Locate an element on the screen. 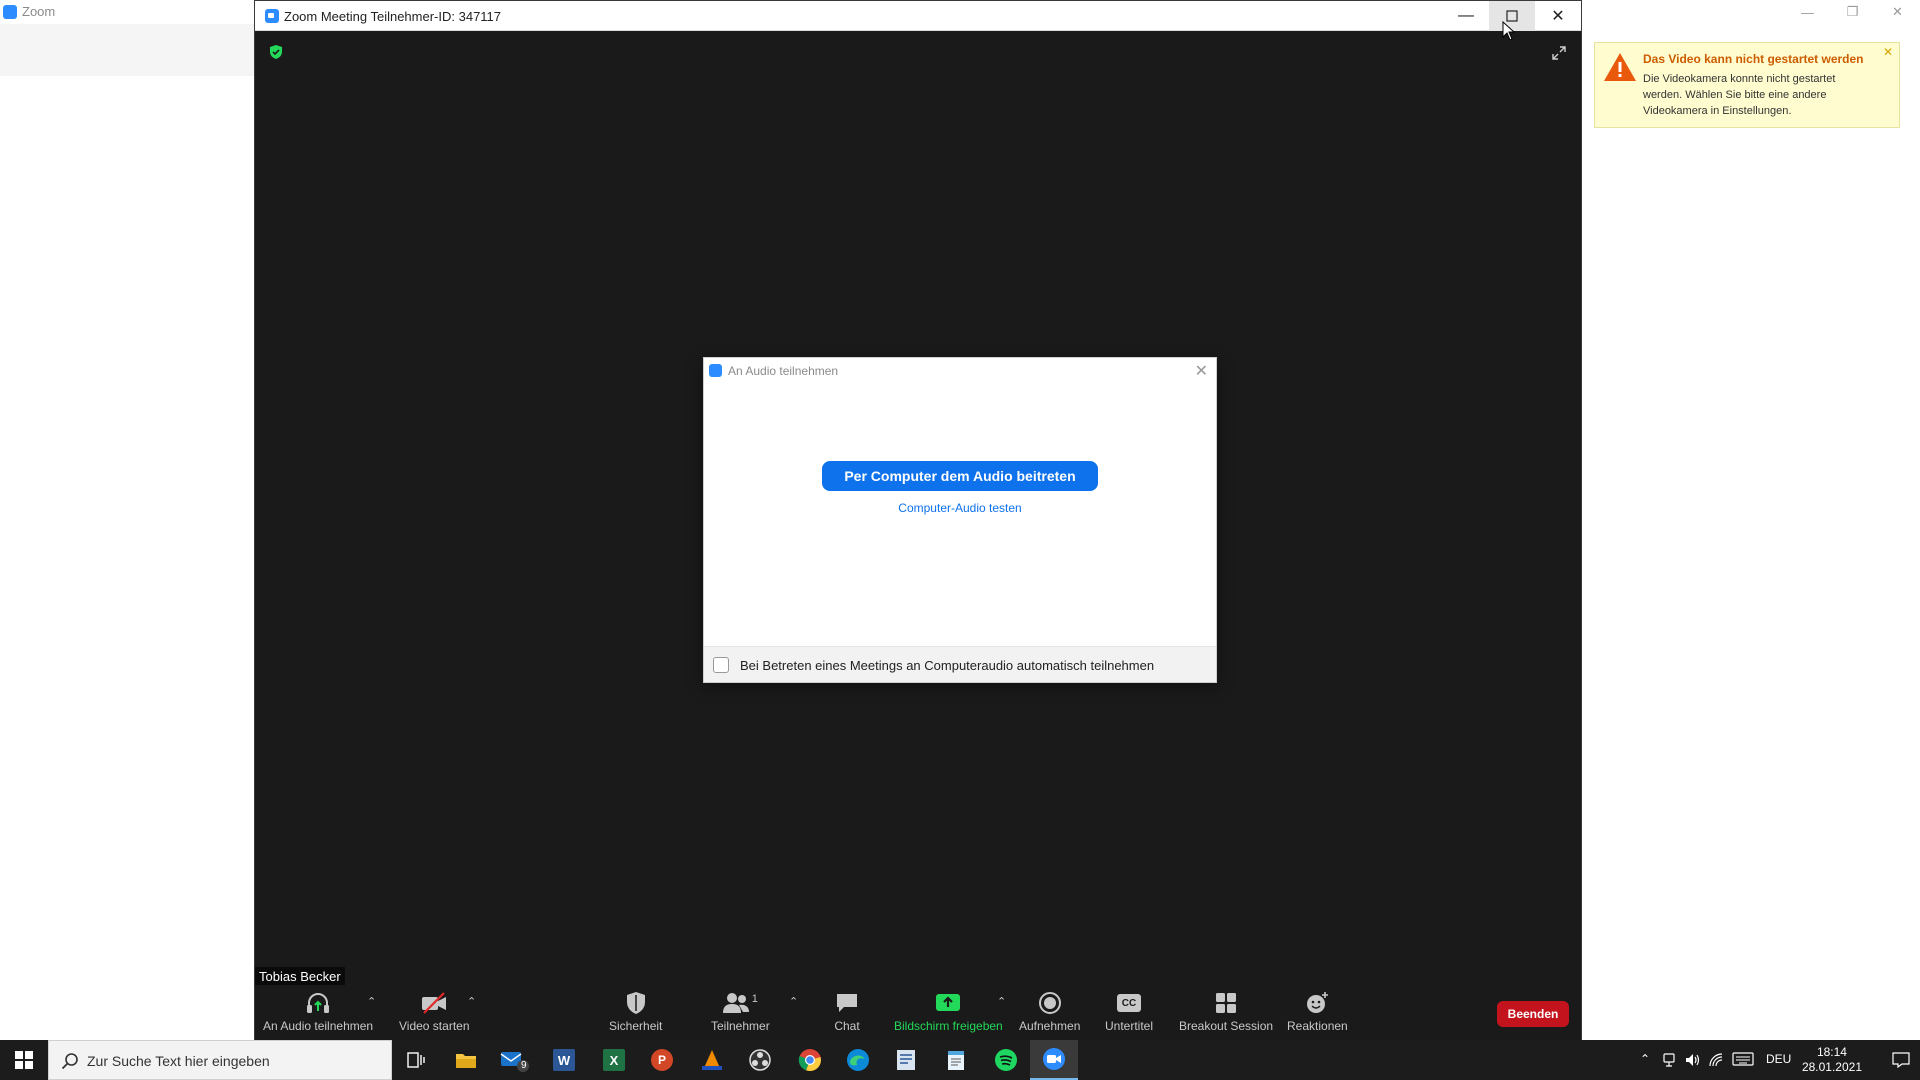  obs-icon is located at coordinates (760, 1060).